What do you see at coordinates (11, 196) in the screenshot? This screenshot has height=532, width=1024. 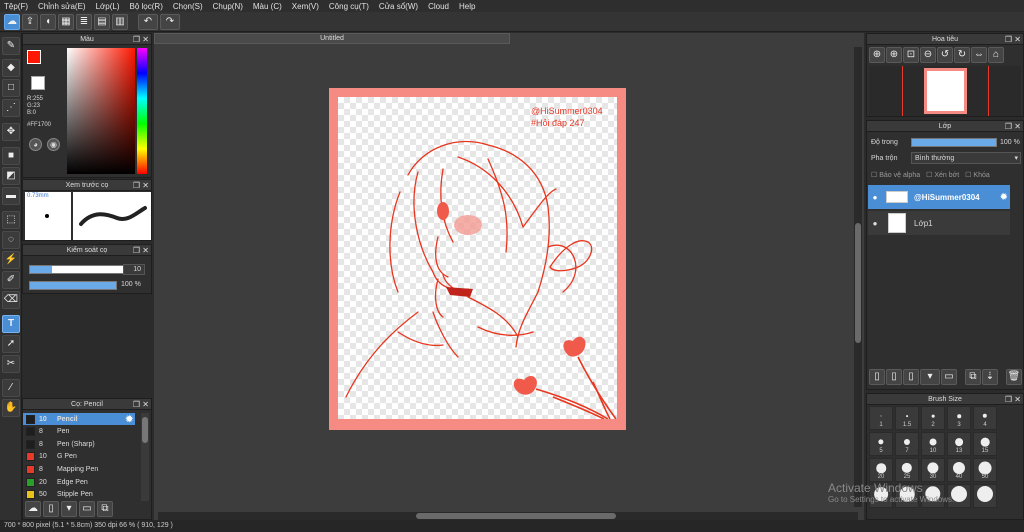 I see `gradient-tool-icon: ▬` at bounding box center [11, 196].